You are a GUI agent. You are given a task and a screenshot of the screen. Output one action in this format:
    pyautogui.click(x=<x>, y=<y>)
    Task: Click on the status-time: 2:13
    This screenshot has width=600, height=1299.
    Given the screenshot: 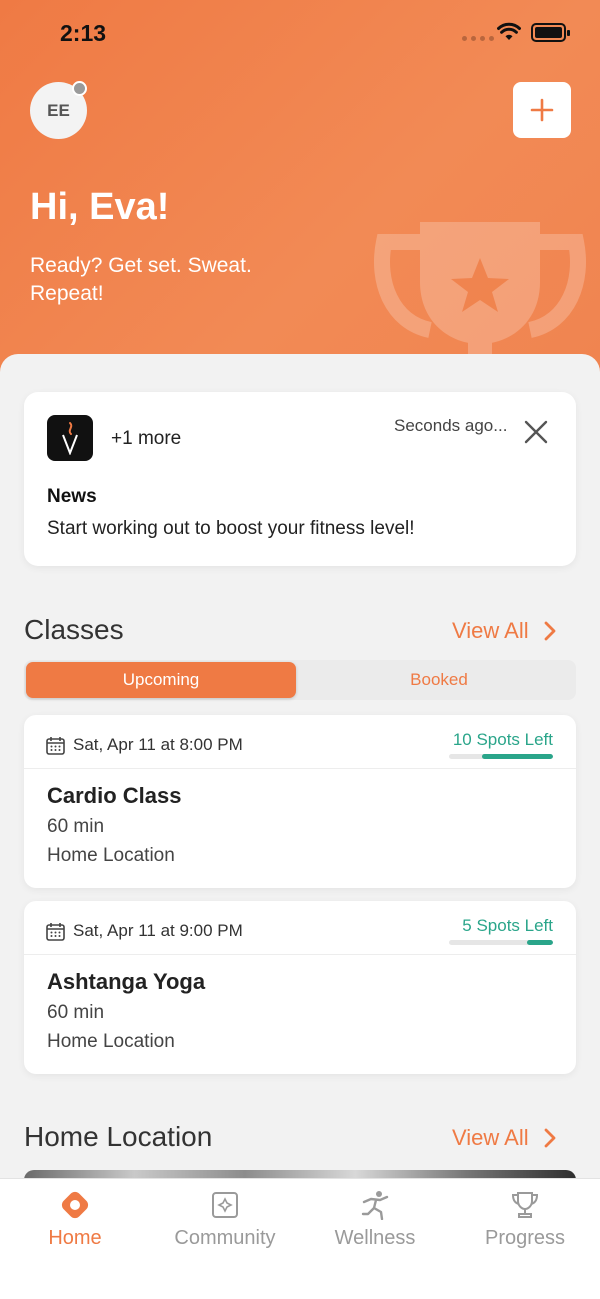 What is the action you would take?
    pyautogui.click(x=83, y=33)
    